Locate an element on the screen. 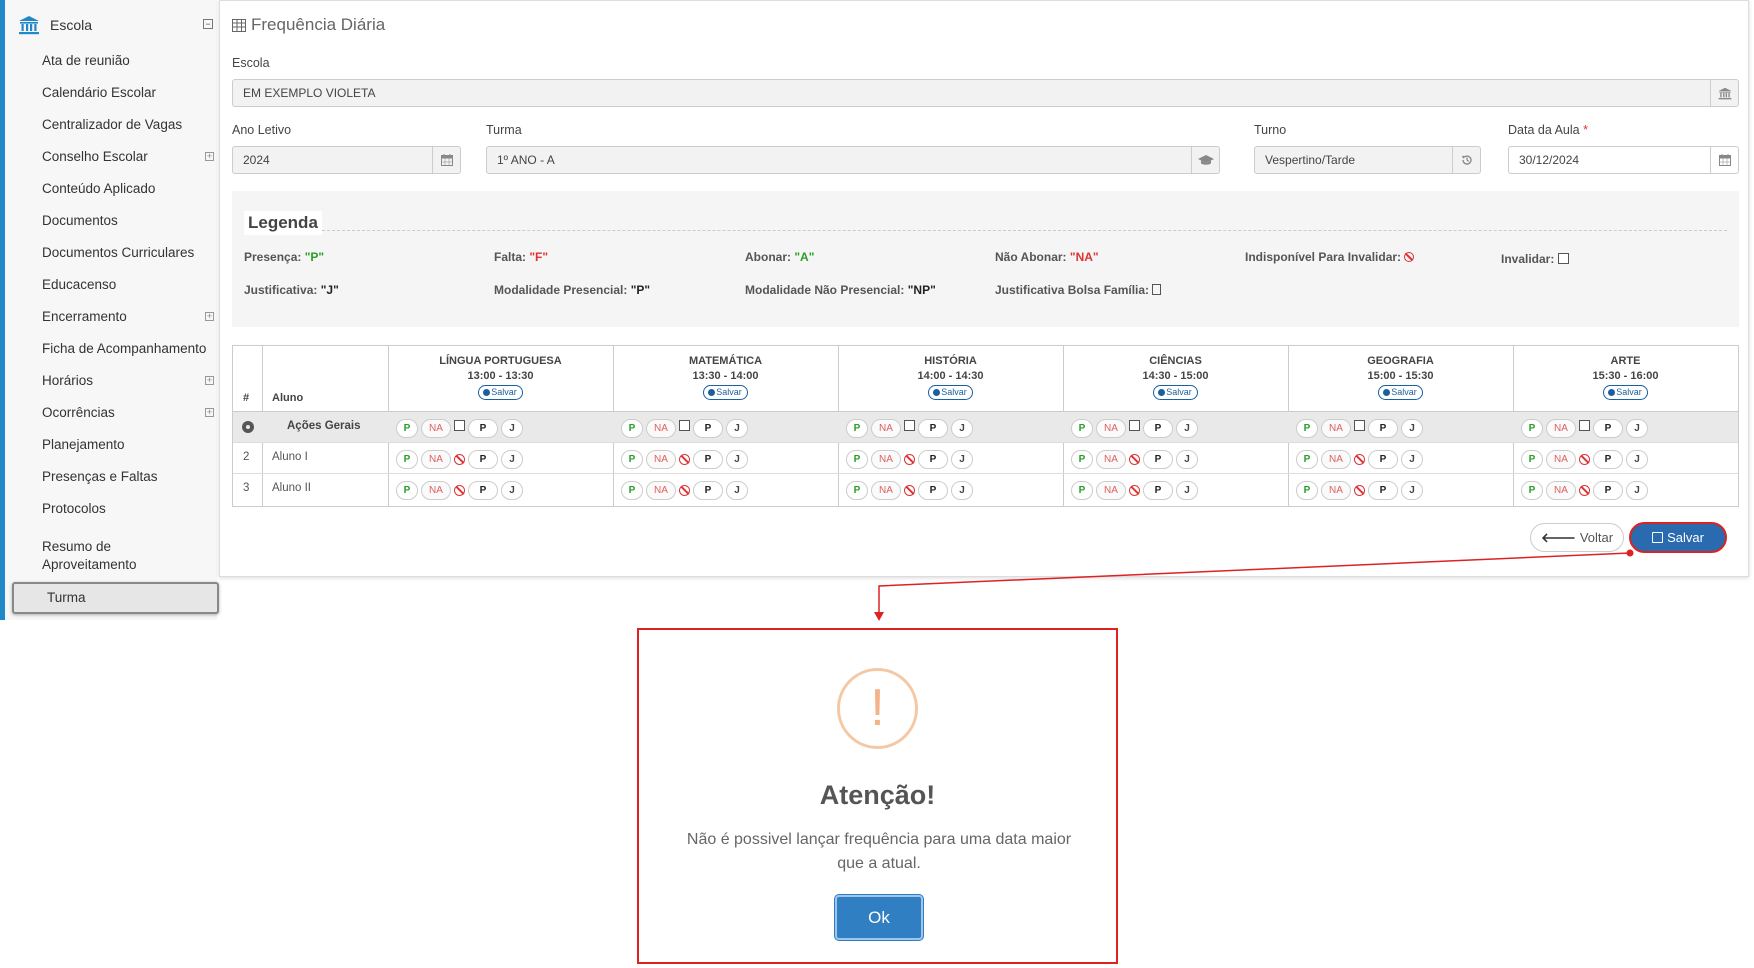  turno-field: Vespertino/Tarde is located at coordinates (1367, 160).